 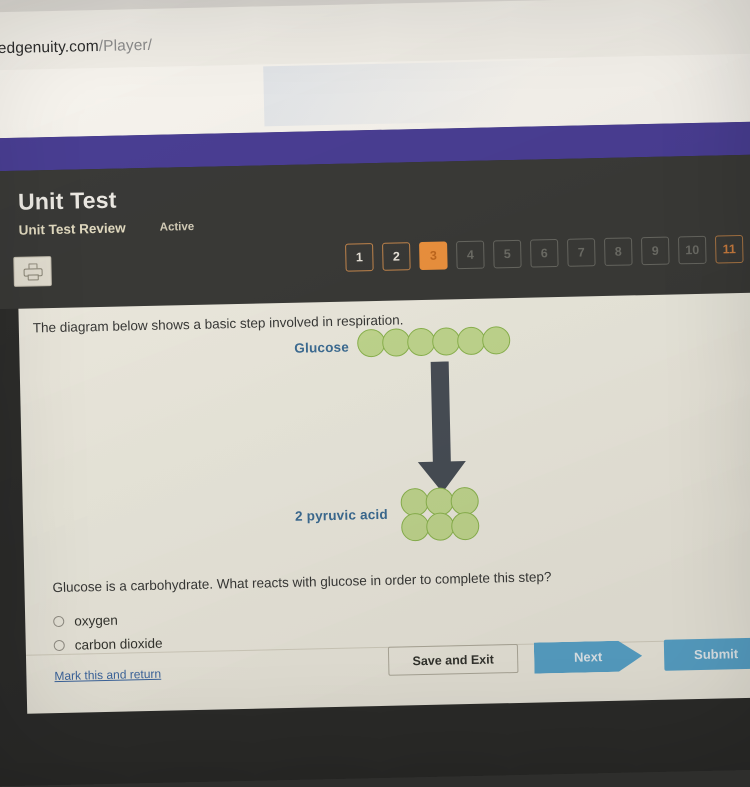 I want to click on question-nav-item-5: 5, so click(x=507, y=254).